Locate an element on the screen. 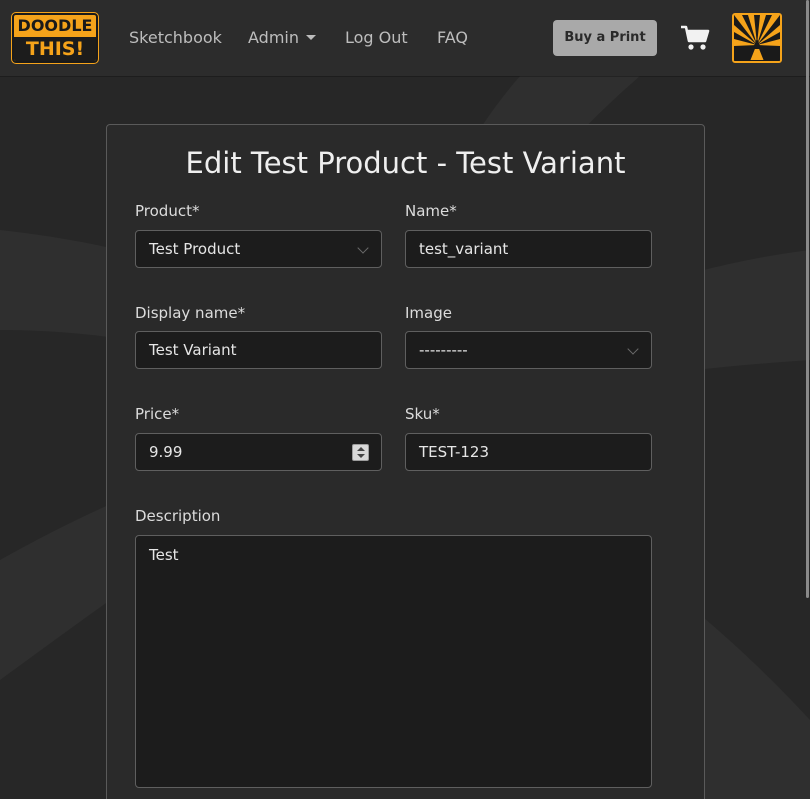 Image resolution: width=810 pixels, height=799 pixels. name-label: Name* is located at coordinates (431, 211).